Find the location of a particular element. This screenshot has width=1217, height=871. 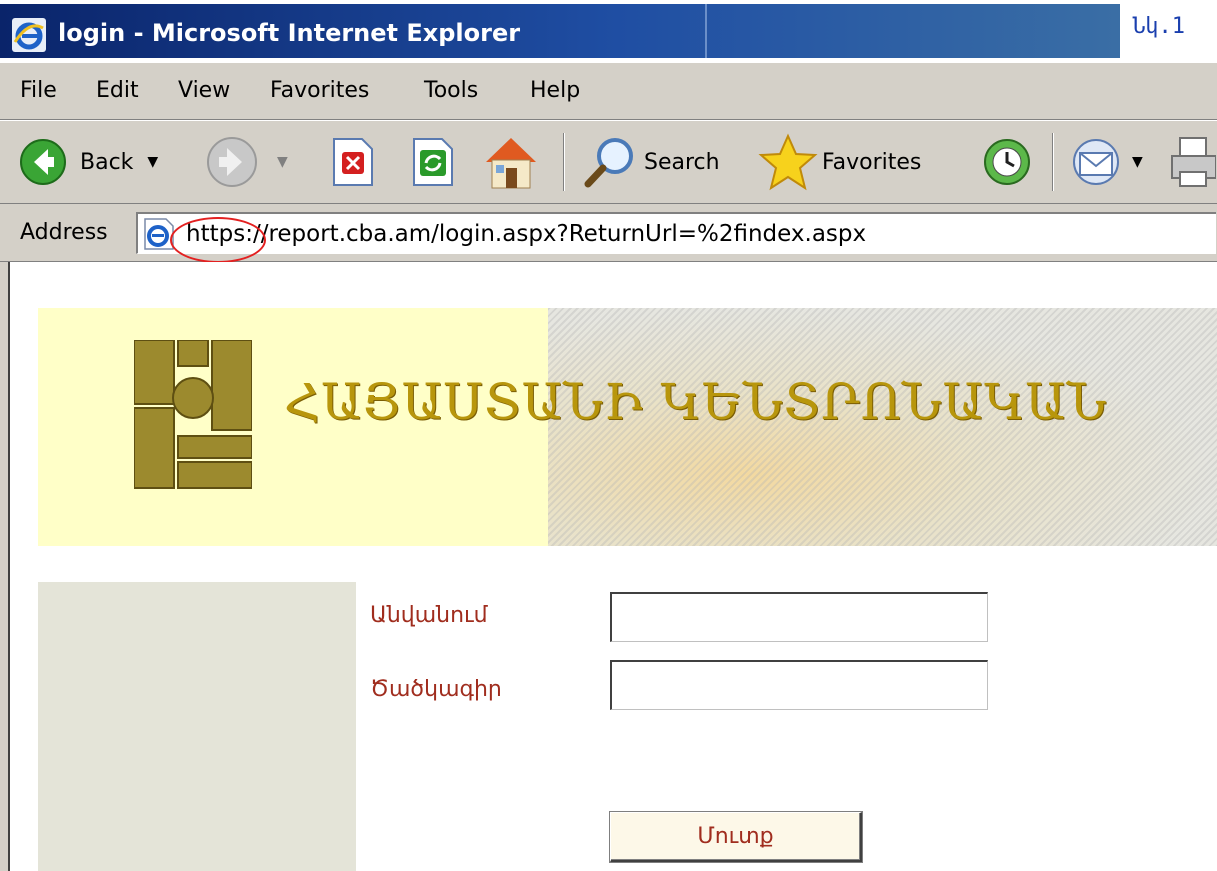

home-button is located at coordinates (511, 162).